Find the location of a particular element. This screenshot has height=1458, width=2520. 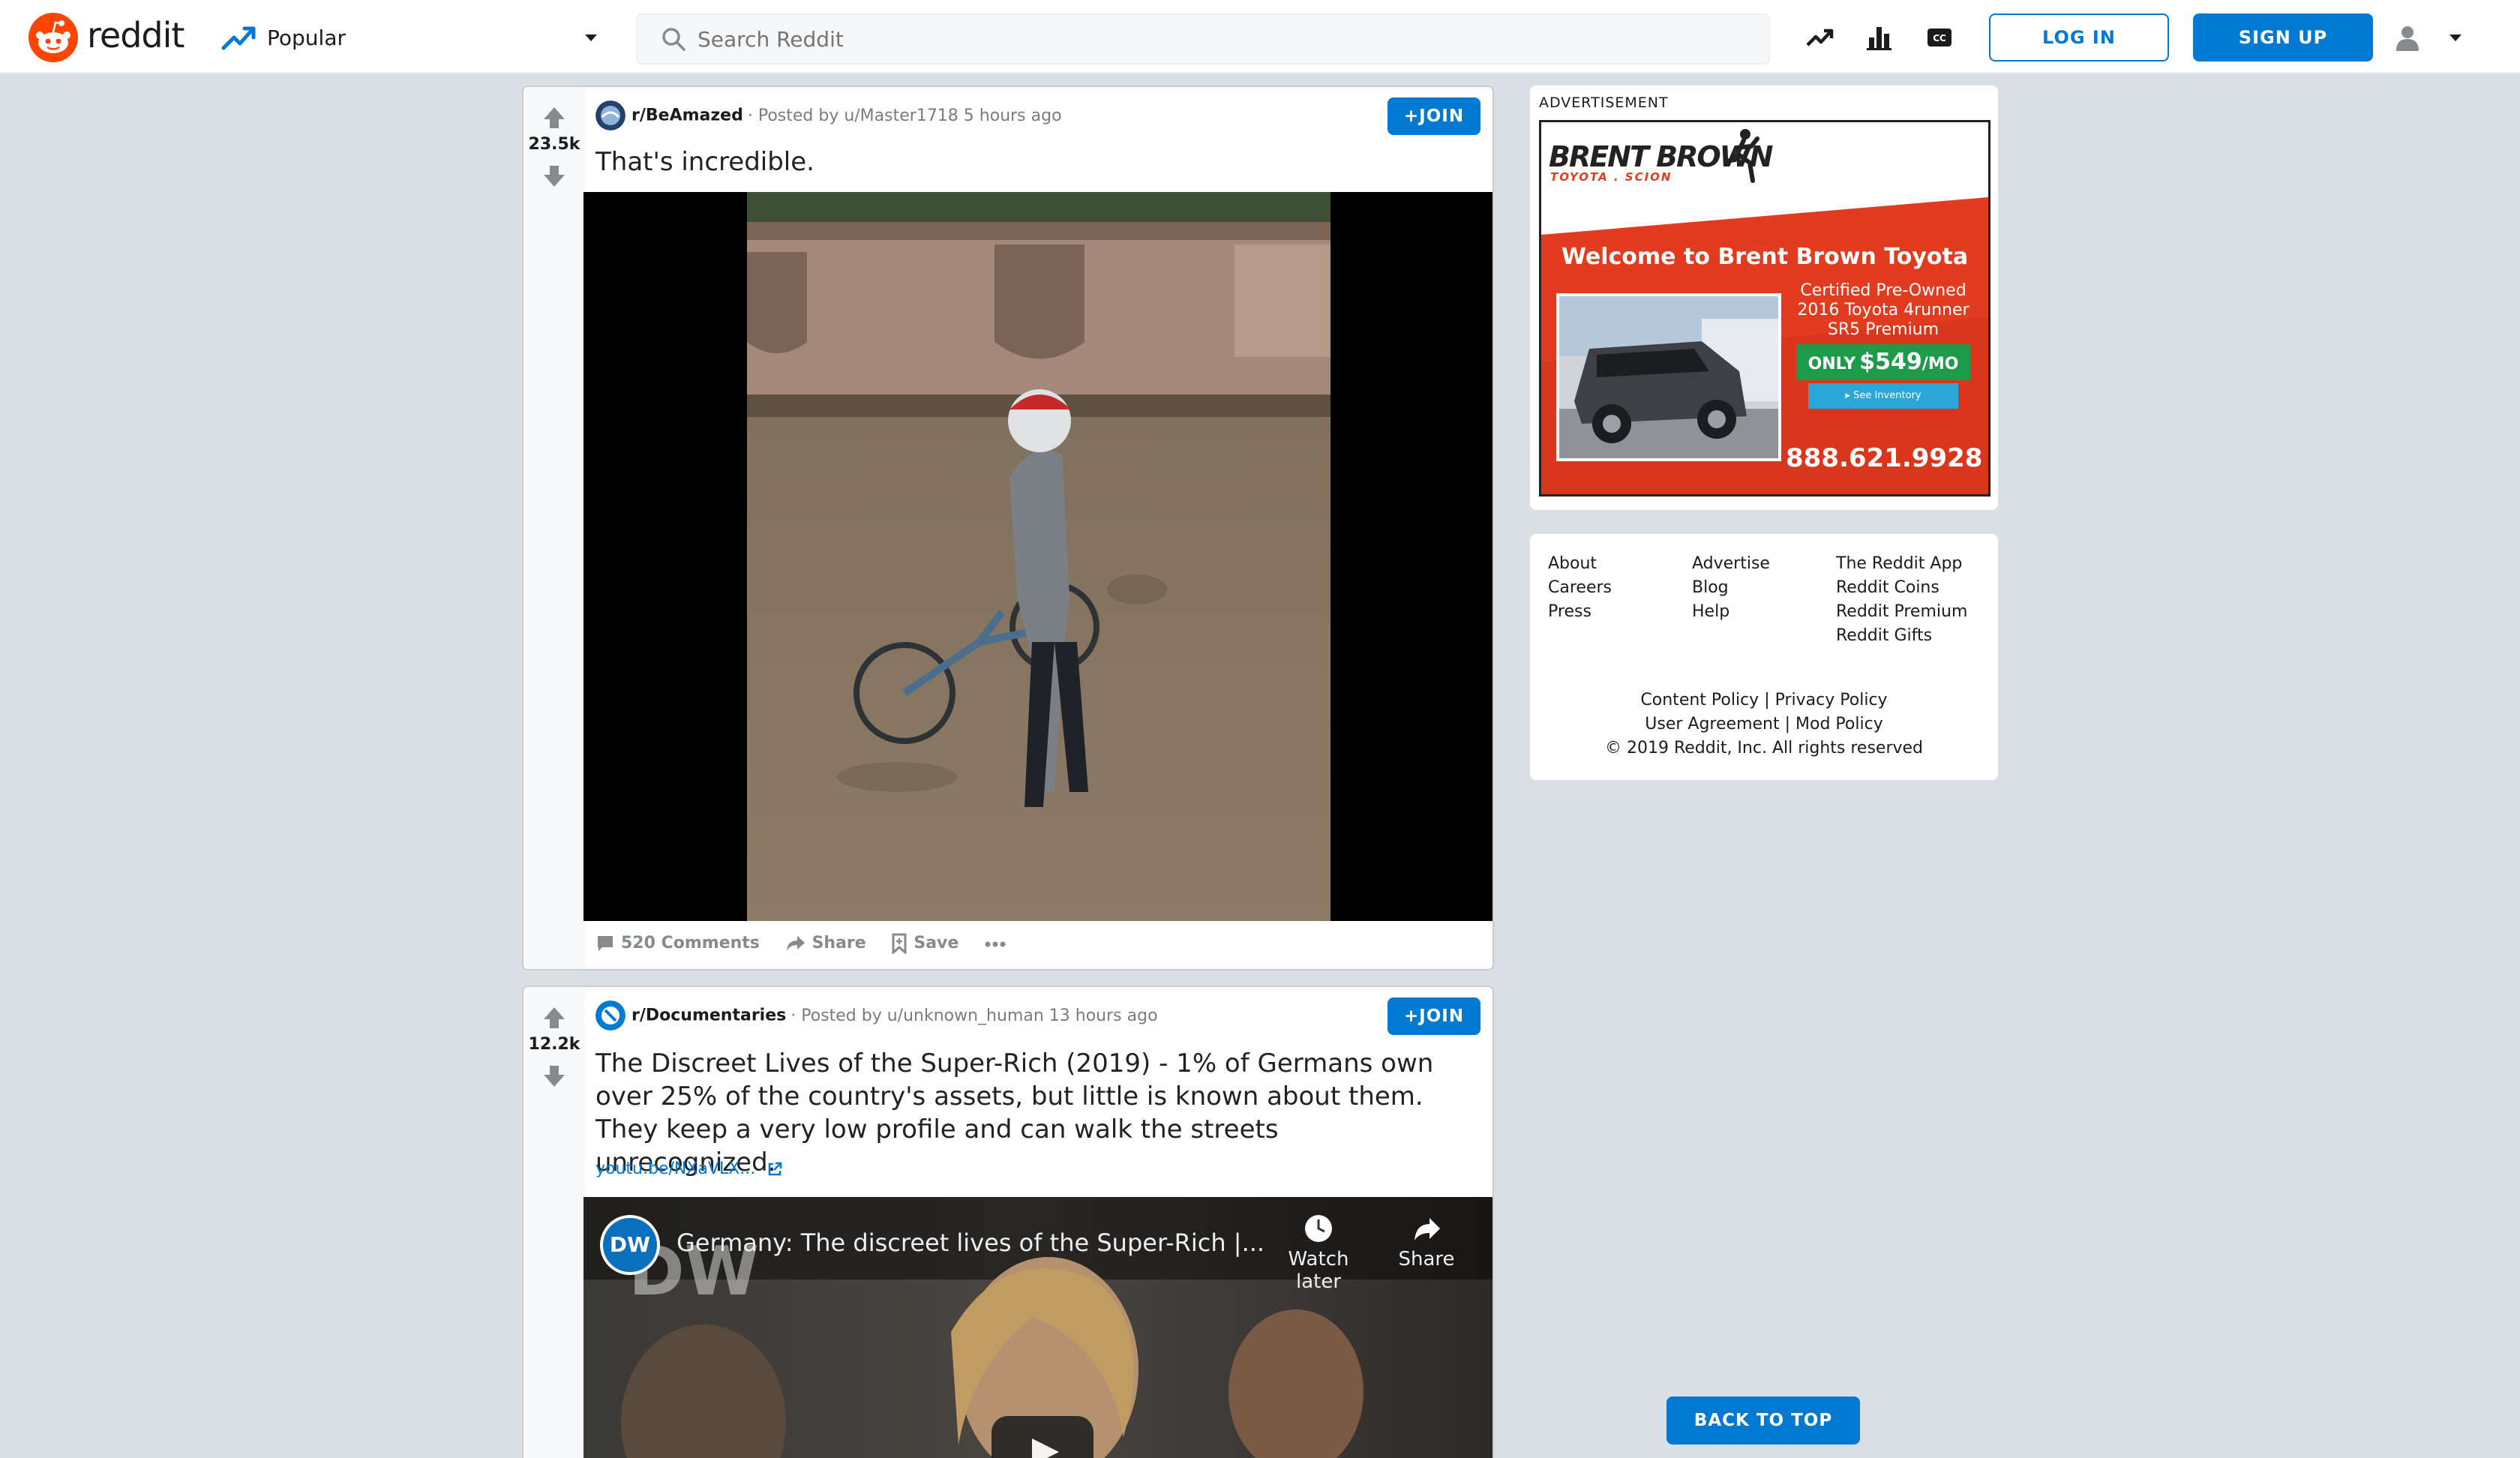

more-dots-icon is located at coordinates (995, 943).